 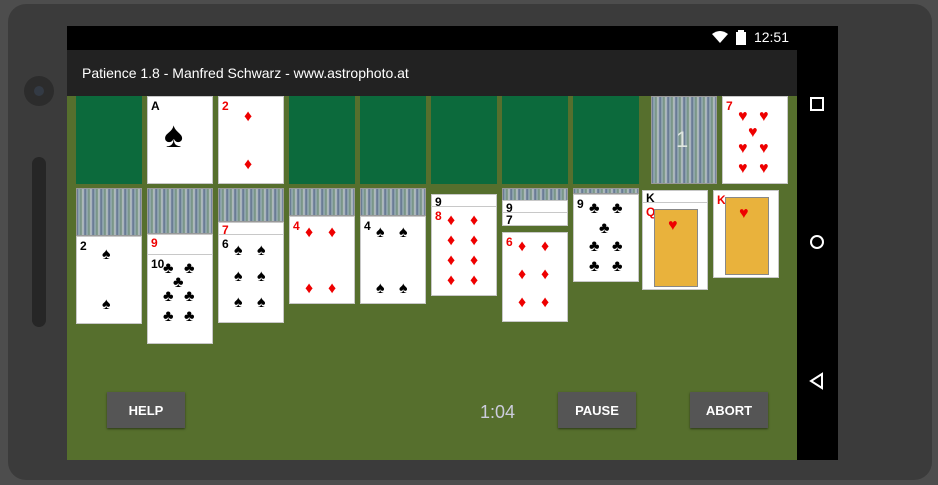 What do you see at coordinates (322, 260) in the screenshot?
I see `tableau-card: 4 ♦ ♦ ♦ ♦` at bounding box center [322, 260].